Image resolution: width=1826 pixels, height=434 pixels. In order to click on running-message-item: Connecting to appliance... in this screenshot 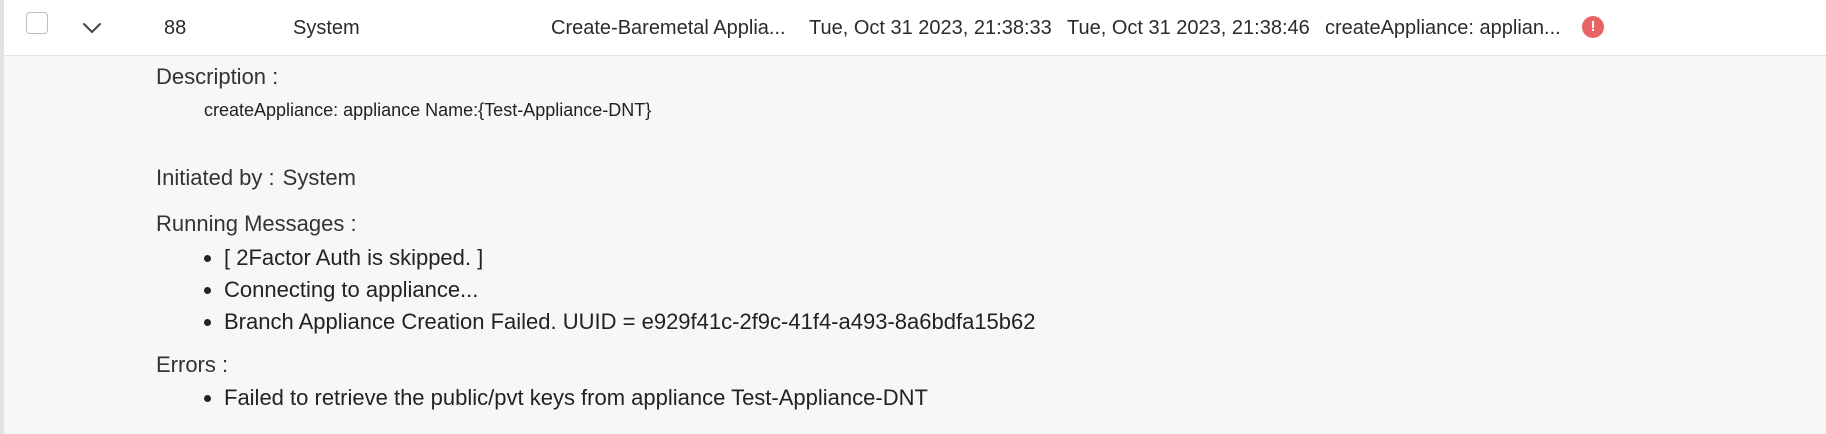, I will do `click(629, 290)`.